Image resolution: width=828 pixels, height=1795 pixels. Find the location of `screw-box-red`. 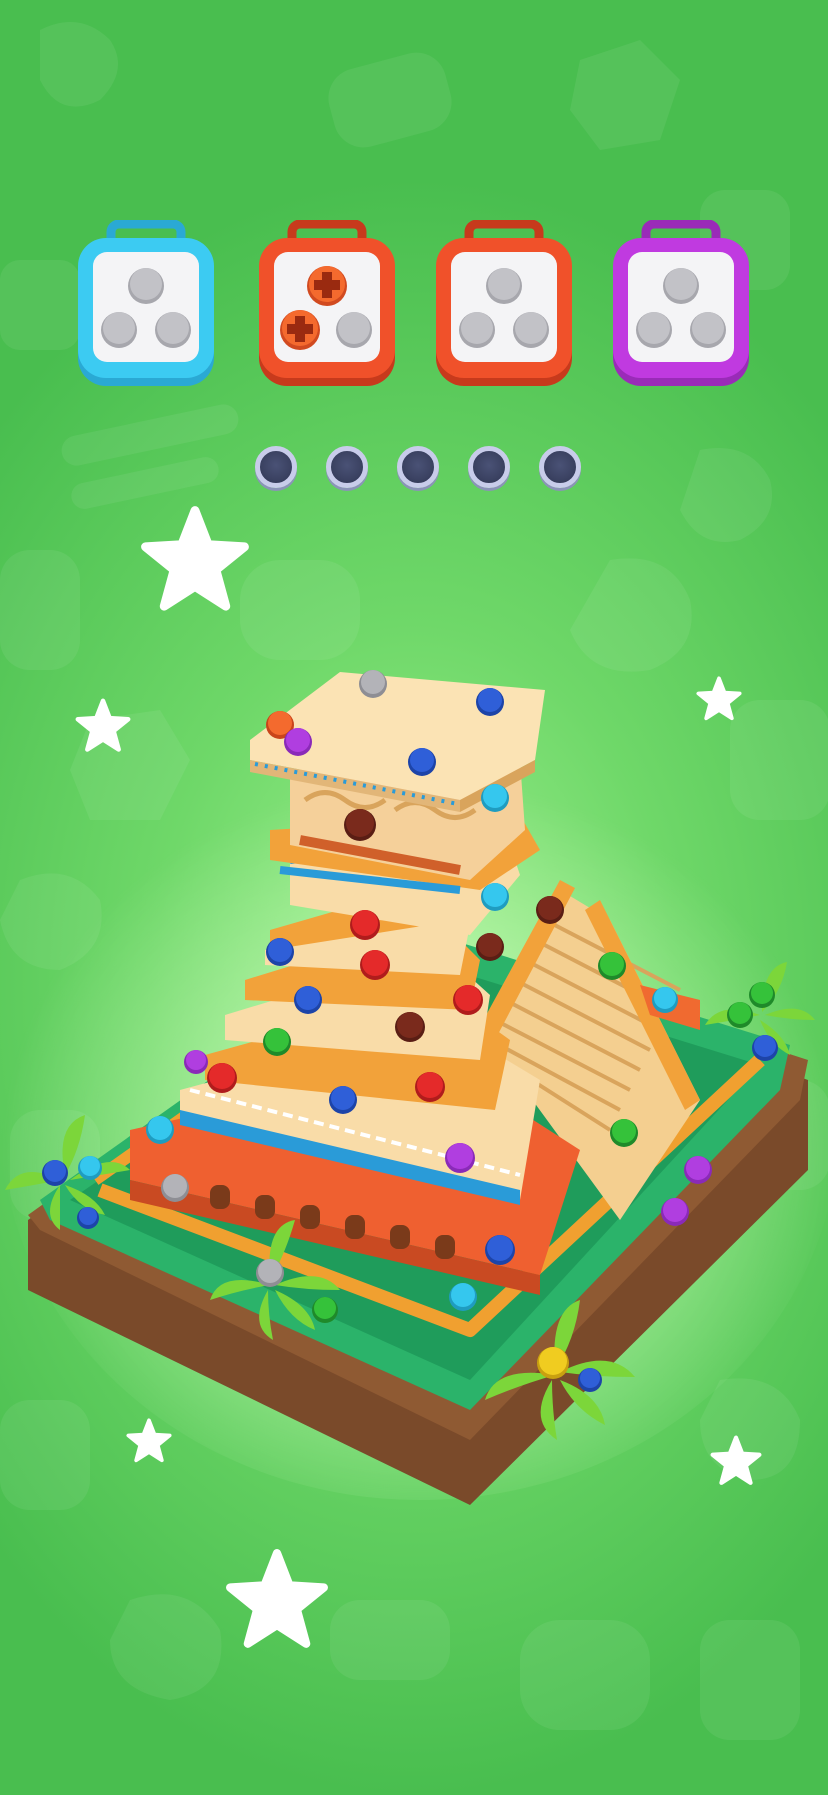

screw-box-red is located at coordinates (327, 305).